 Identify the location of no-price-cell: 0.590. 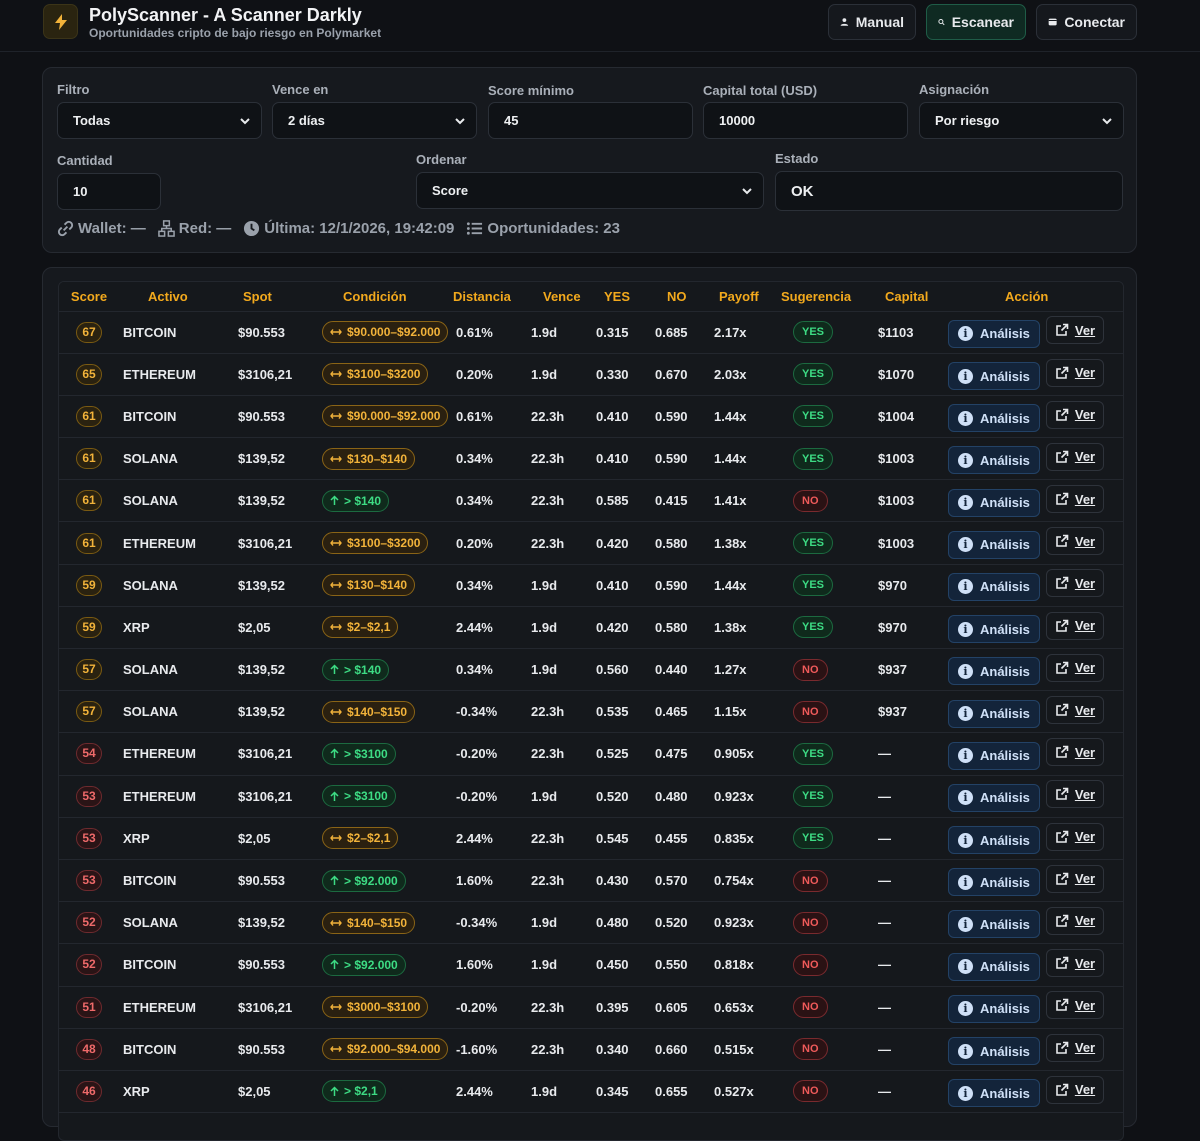
(681, 459).